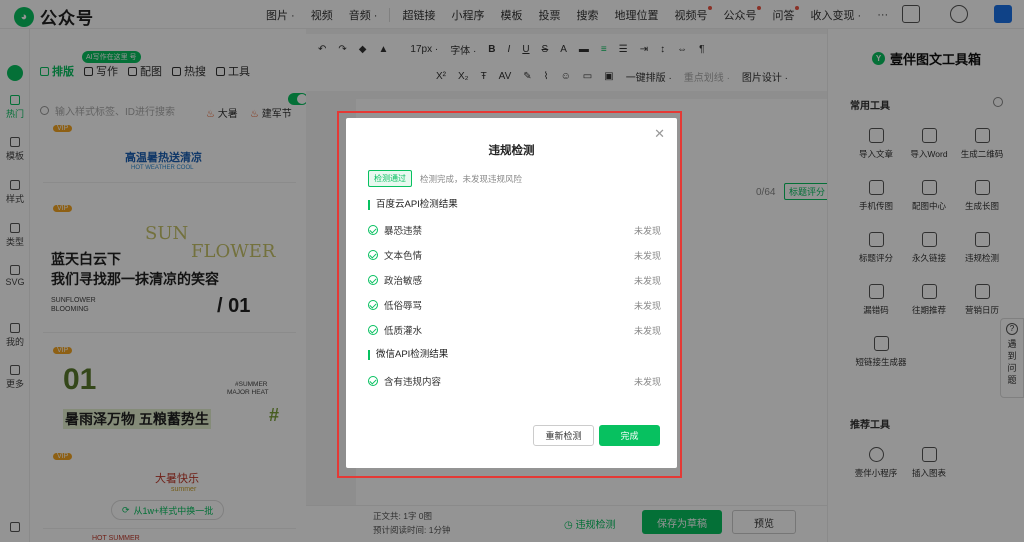 The image size is (1024, 542). I want to click on pass-message: 检测完成，未发现违规风险, so click(471, 178).